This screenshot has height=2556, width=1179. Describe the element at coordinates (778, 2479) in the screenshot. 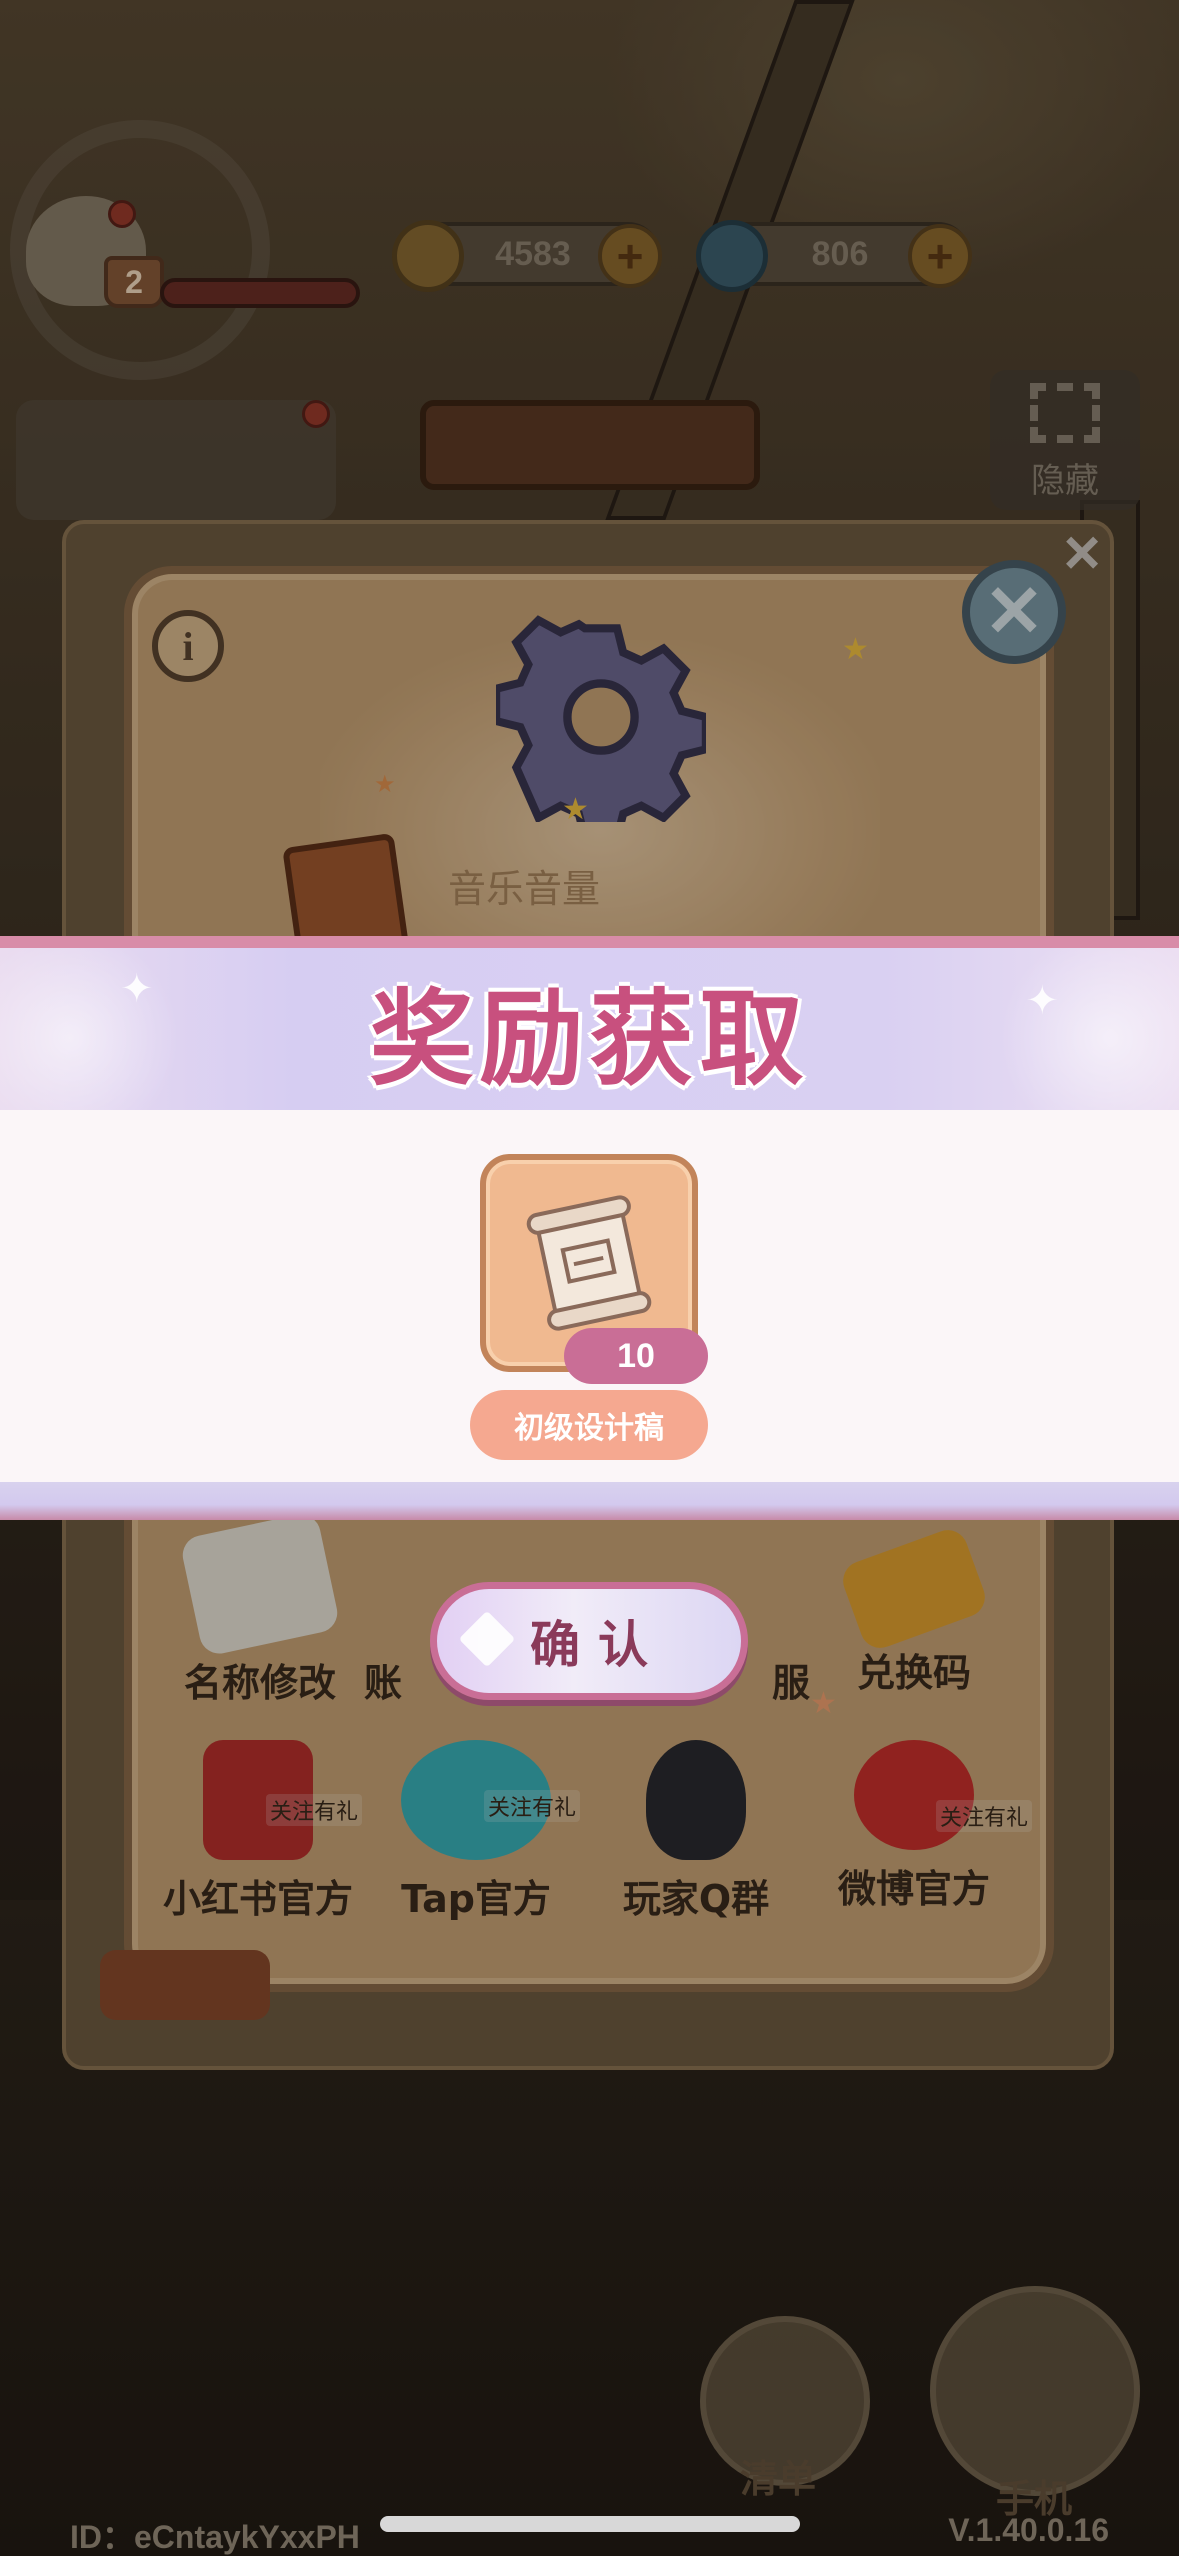

I see `checklist-label: 清单` at that location.